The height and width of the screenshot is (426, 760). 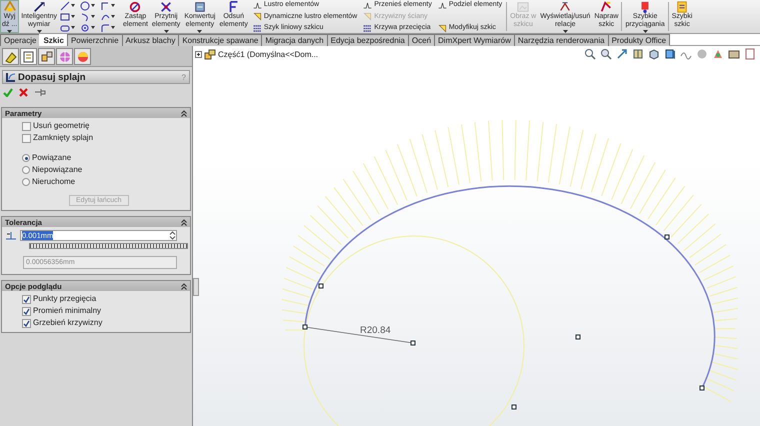 What do you see at coordinates (561, 40) in the screenshot?
I see `tab: Narzędzia renderowania` at bounding box center [561, 40].